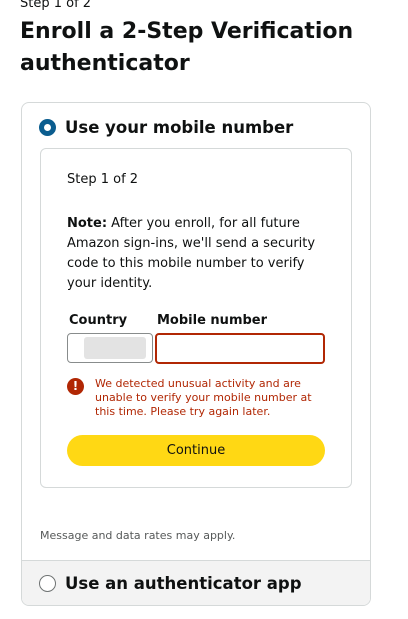 This screenshot has height=619, width=408. What do you see at coordinates (240, 348) in the screenshot?
I see `mobile-number-input` at bounding box center [240, 348].